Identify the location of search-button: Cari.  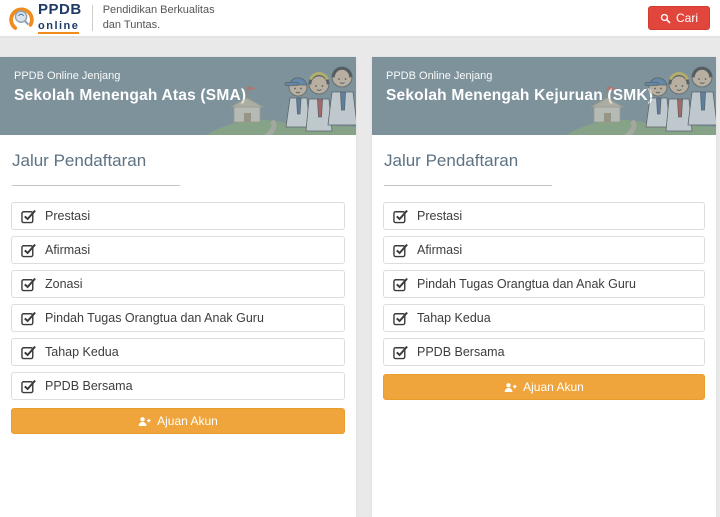
(678, 18).